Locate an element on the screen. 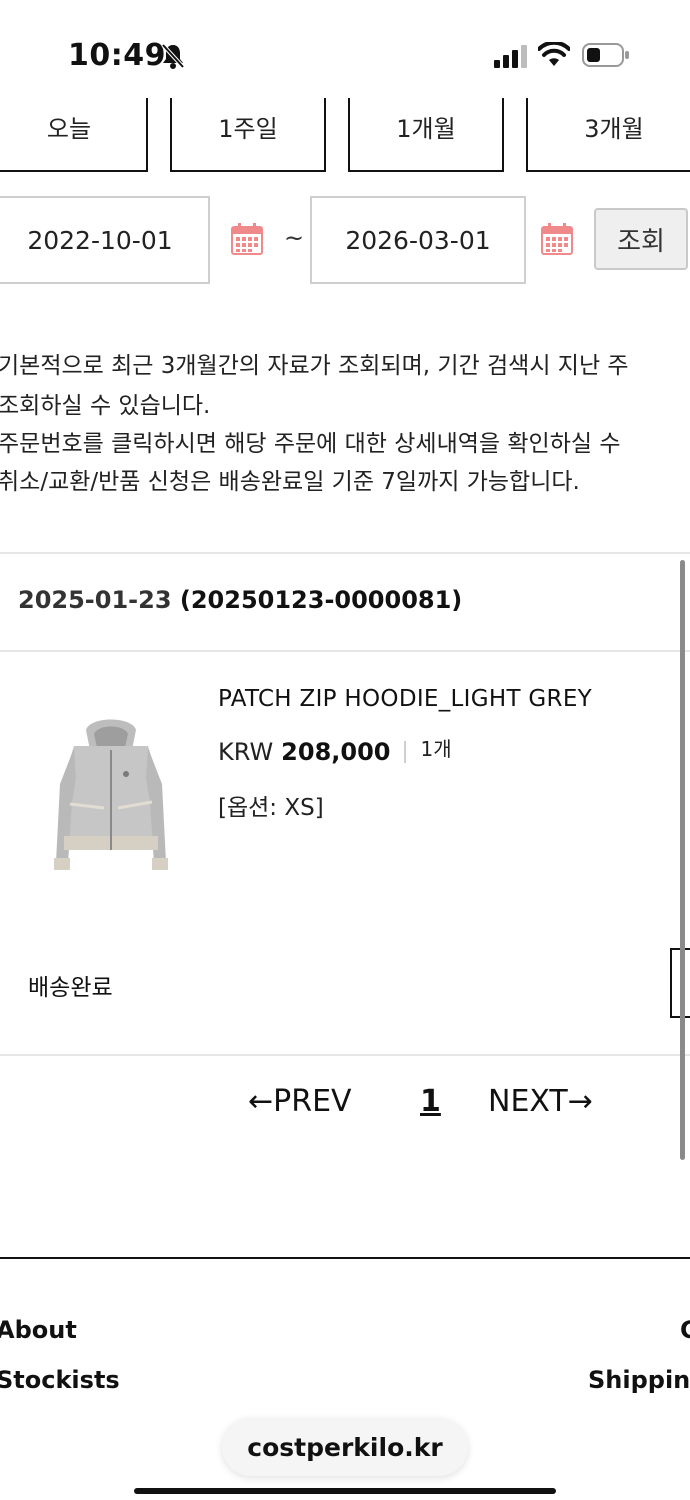 The width and height of the screenshot is (690, 1500). browser-url-bar: costperkilo.kr is located at coordinates (345, 1447).